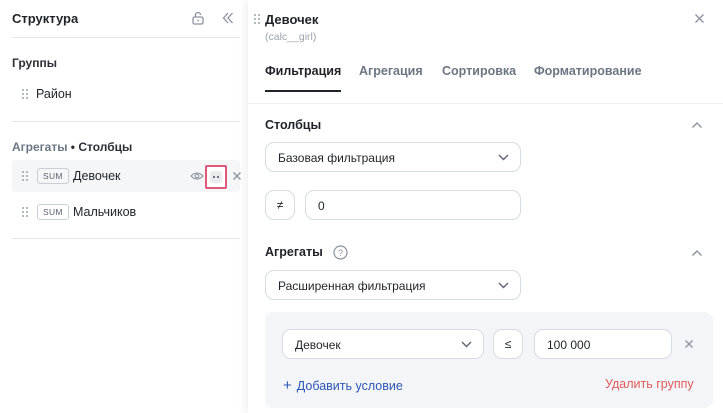 This screenshot has height=413, width=723. What do you see at coordinates (198, 18) in the screenshot?
I see `unlock-icon` at bounding box center [198, 18].